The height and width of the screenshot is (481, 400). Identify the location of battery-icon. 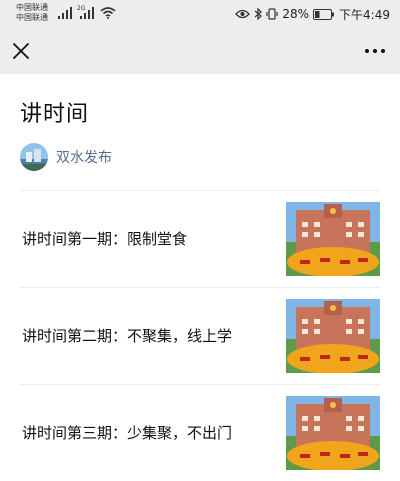
(324, 14).